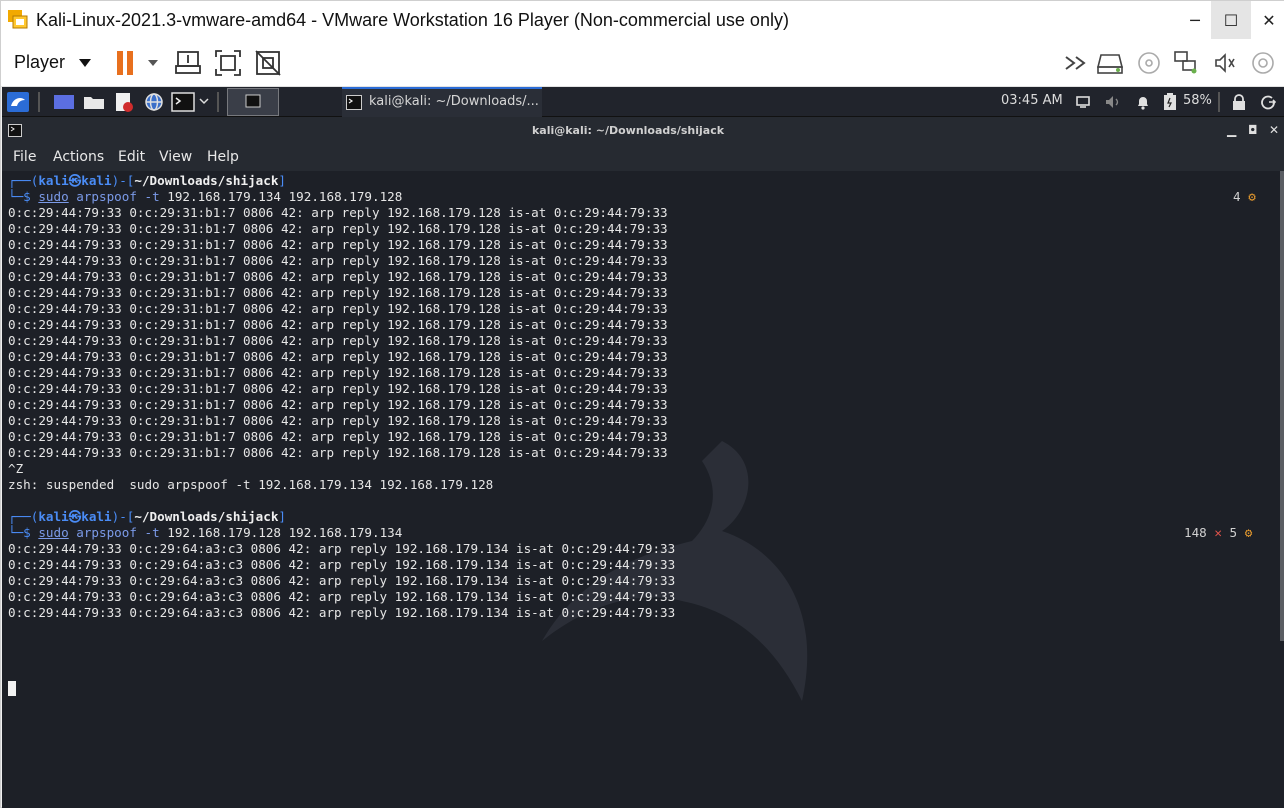 The image size is (1284, 808). I want to click on unity-icon, so click(268, 63).